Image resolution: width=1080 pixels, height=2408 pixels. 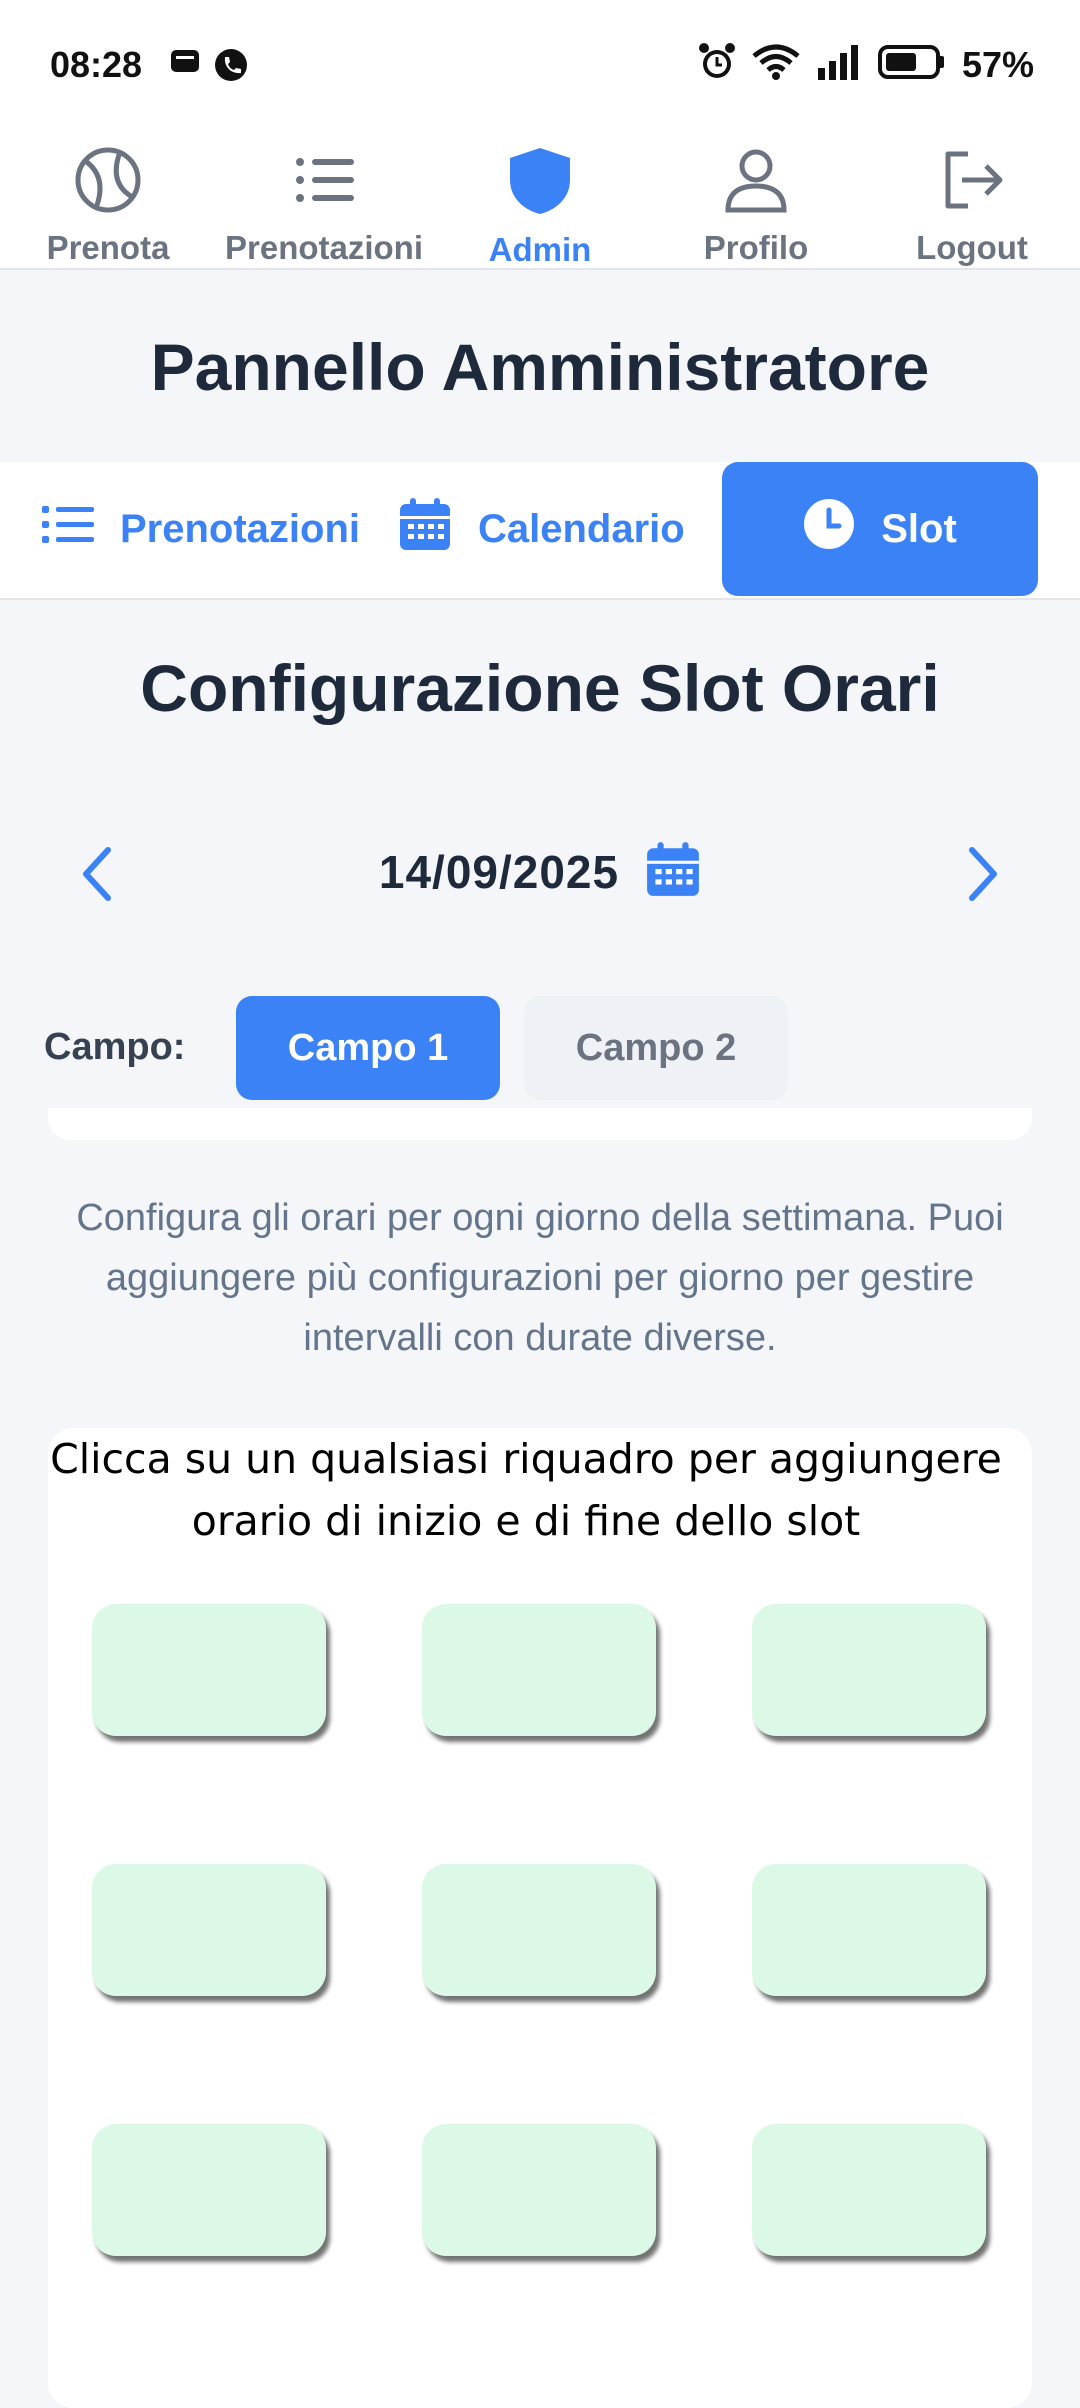 I want to click on nav-prenota-label: Prenota, so click(x=108, y=247).